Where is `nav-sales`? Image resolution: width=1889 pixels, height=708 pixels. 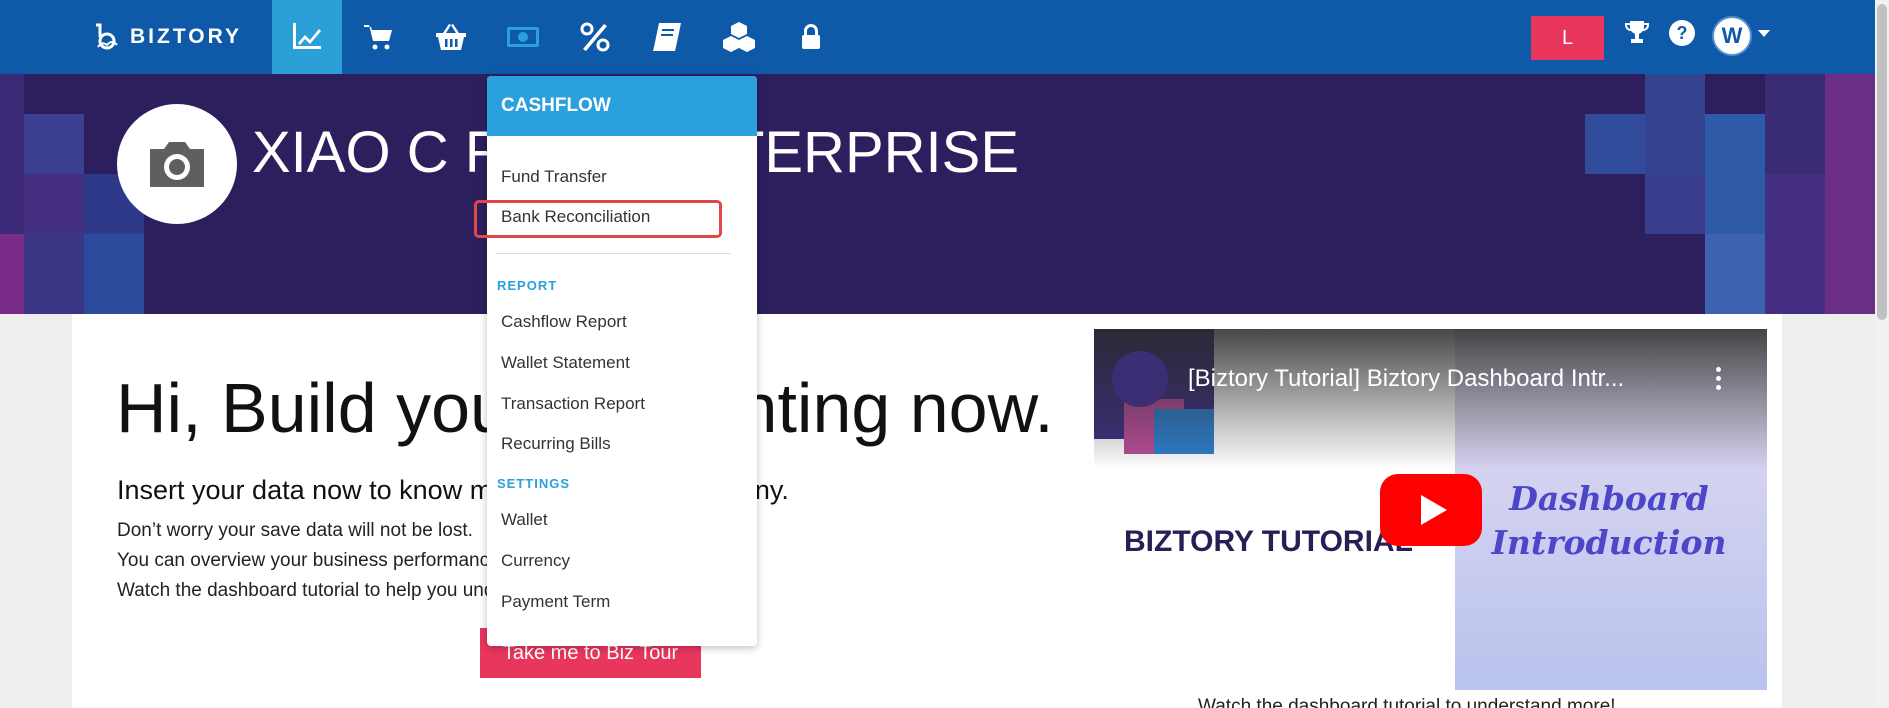
nav-sales is located at coordinates (379, 37).